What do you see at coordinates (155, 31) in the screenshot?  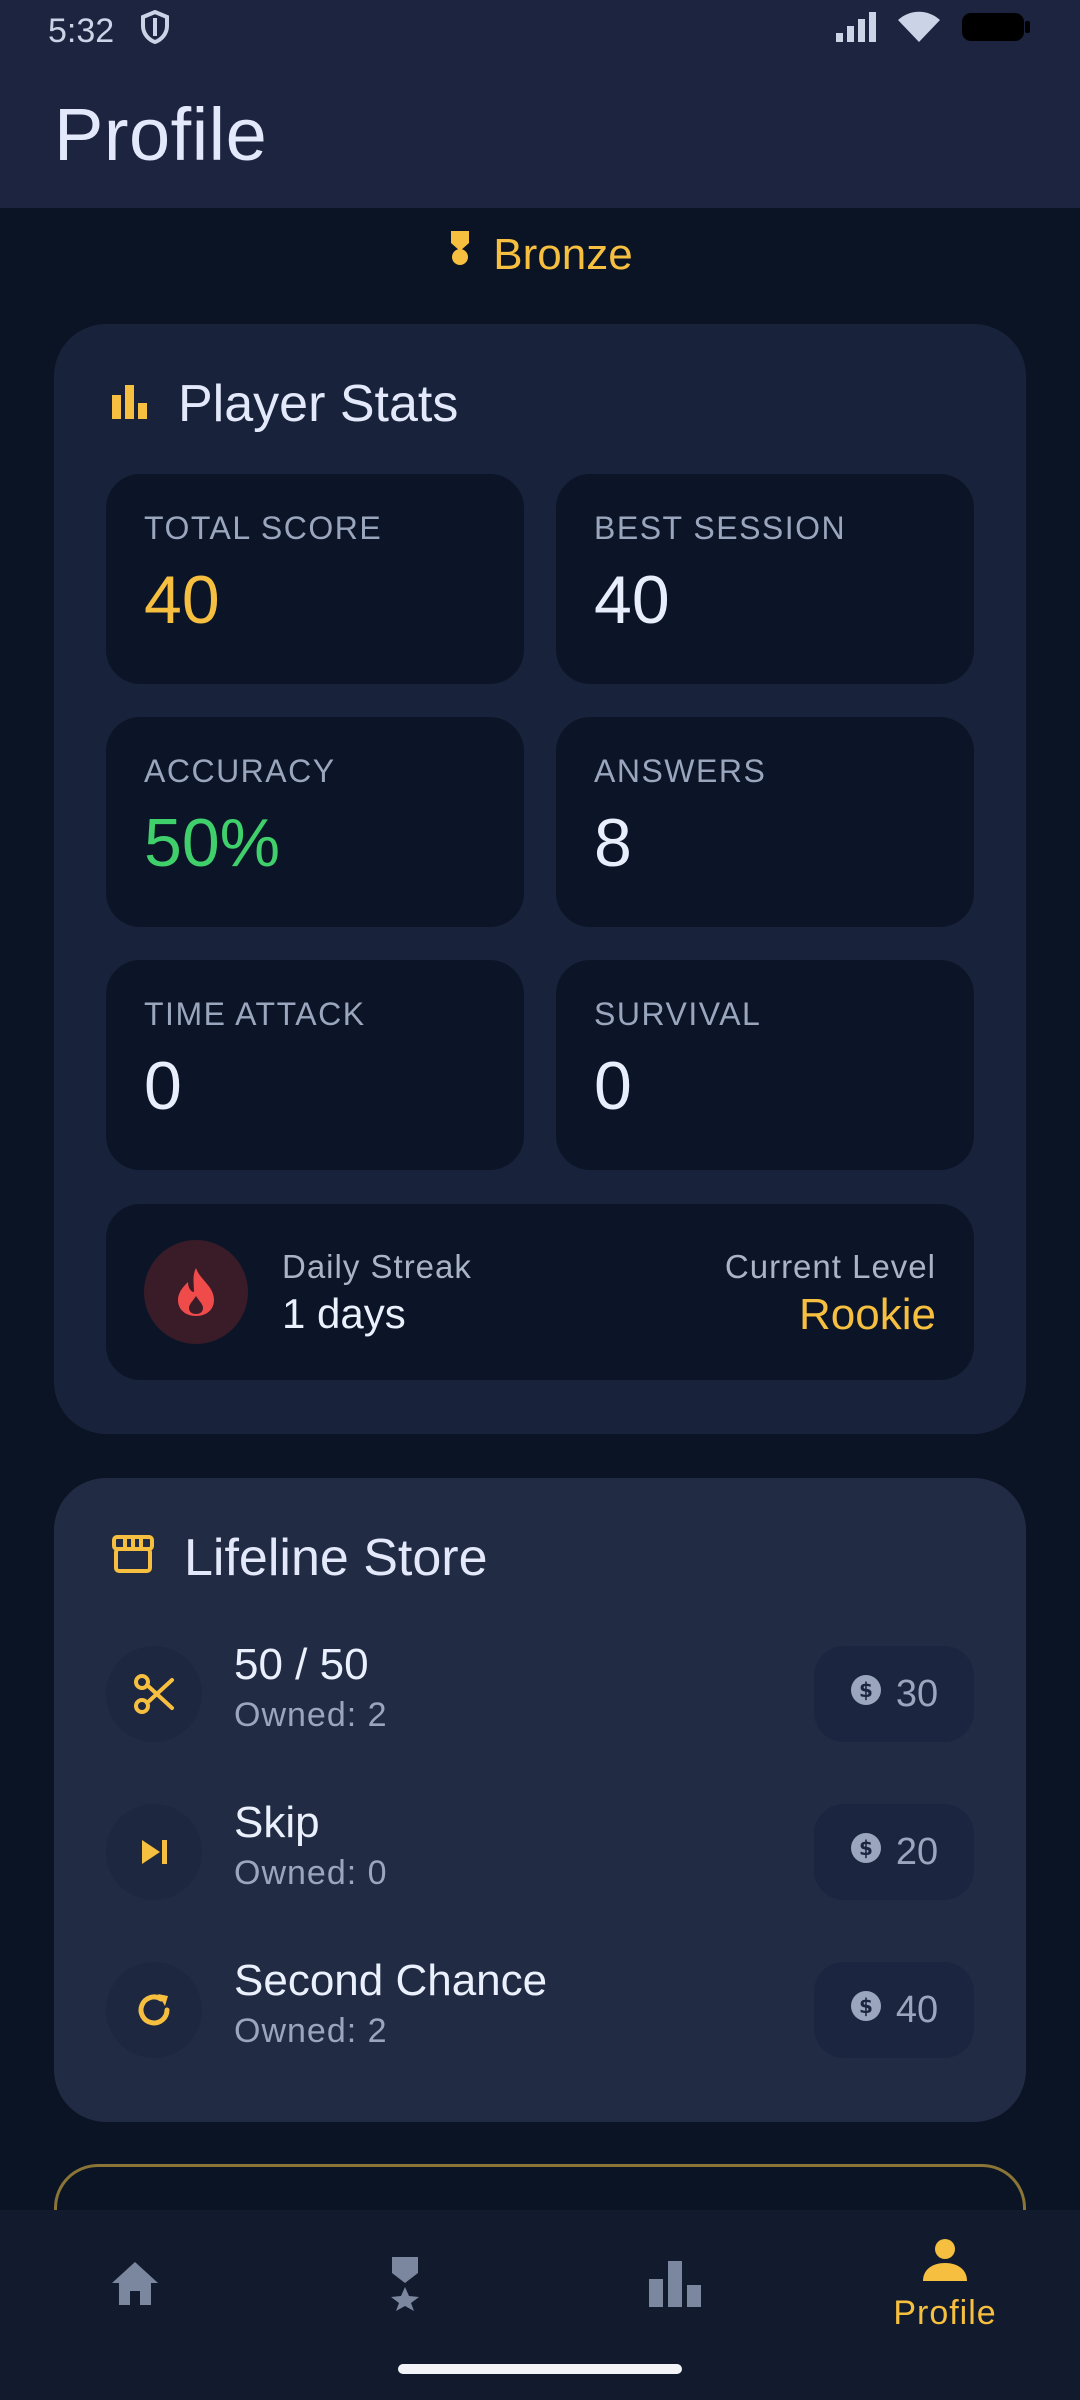 I see `shield-icon` at bounding box center [155, 31].